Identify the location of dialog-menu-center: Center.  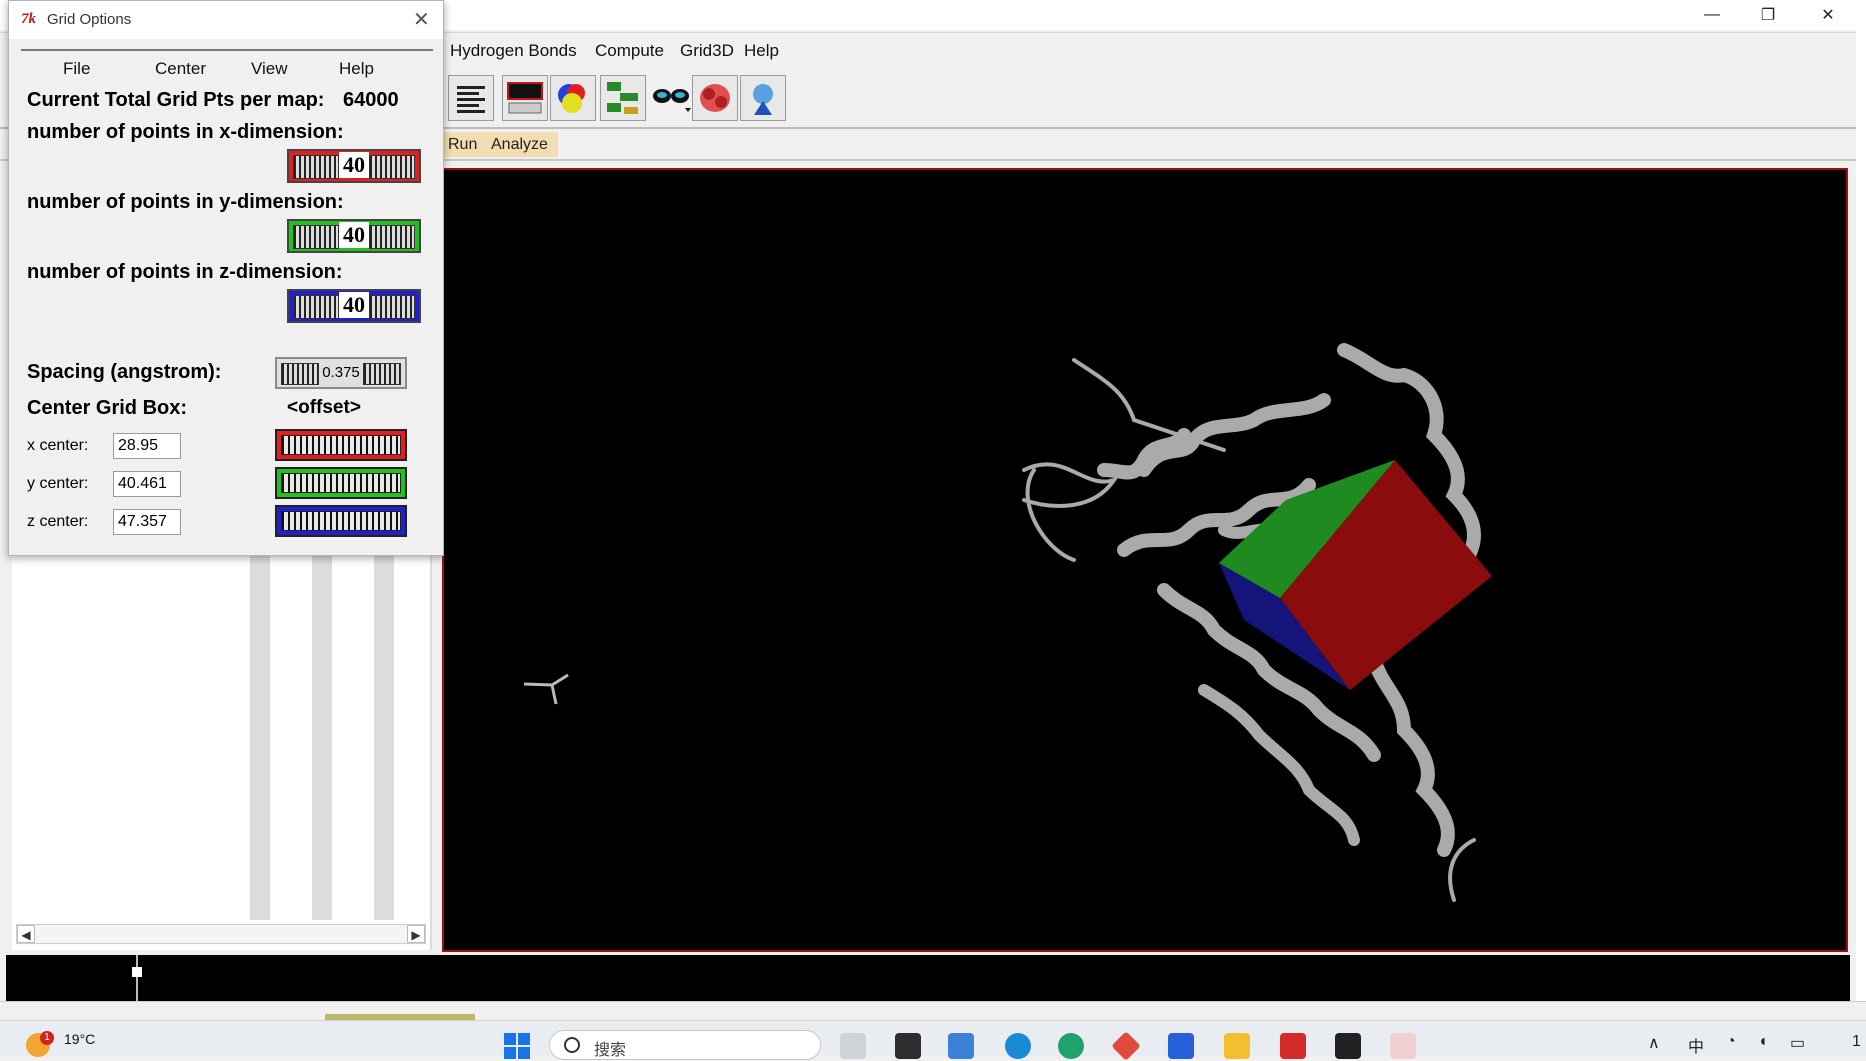
(180, 69).